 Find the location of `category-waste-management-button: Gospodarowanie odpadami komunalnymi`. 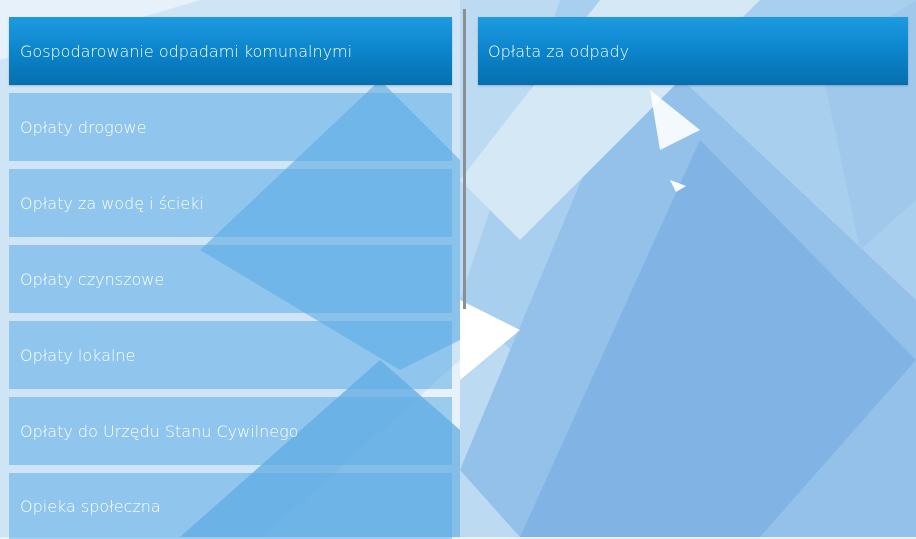

category-waste-management-button: Gospodarowanie odpadami komunalnymi is located at coordinates (230, 51).